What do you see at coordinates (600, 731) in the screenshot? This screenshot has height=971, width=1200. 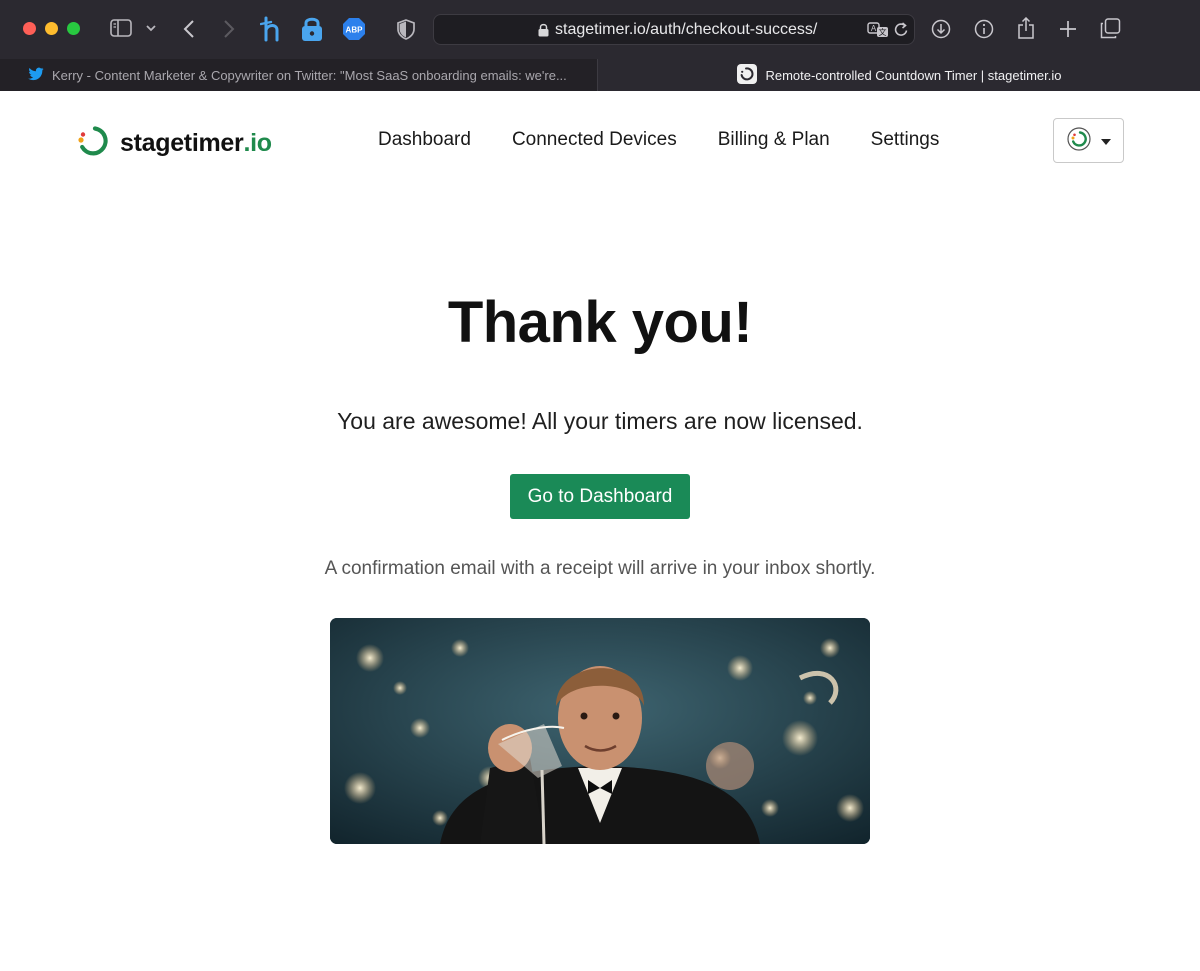 I see `celebration-gif` at bounding box center [600, 731].